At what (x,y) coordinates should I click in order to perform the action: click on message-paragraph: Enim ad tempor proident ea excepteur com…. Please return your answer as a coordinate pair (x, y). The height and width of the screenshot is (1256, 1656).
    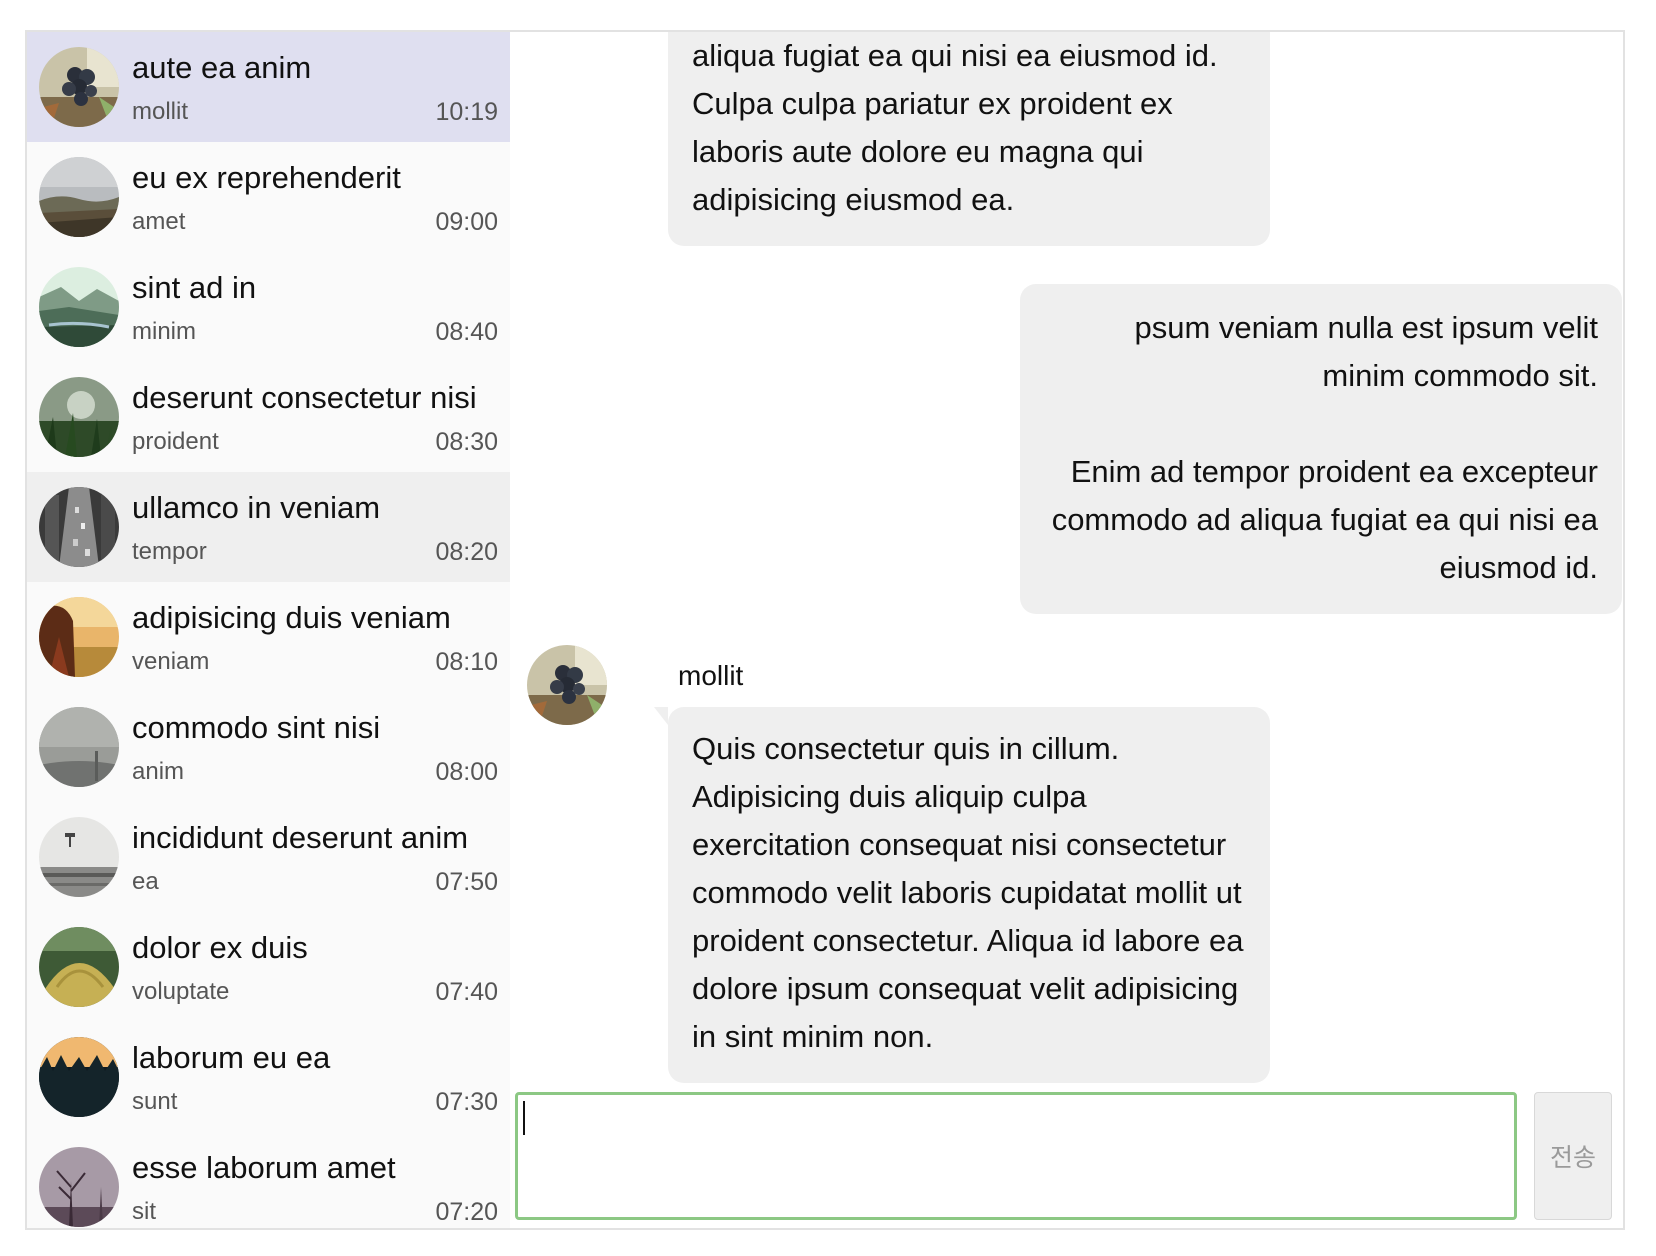
    Looking at the image, I should click on (1324, 519).